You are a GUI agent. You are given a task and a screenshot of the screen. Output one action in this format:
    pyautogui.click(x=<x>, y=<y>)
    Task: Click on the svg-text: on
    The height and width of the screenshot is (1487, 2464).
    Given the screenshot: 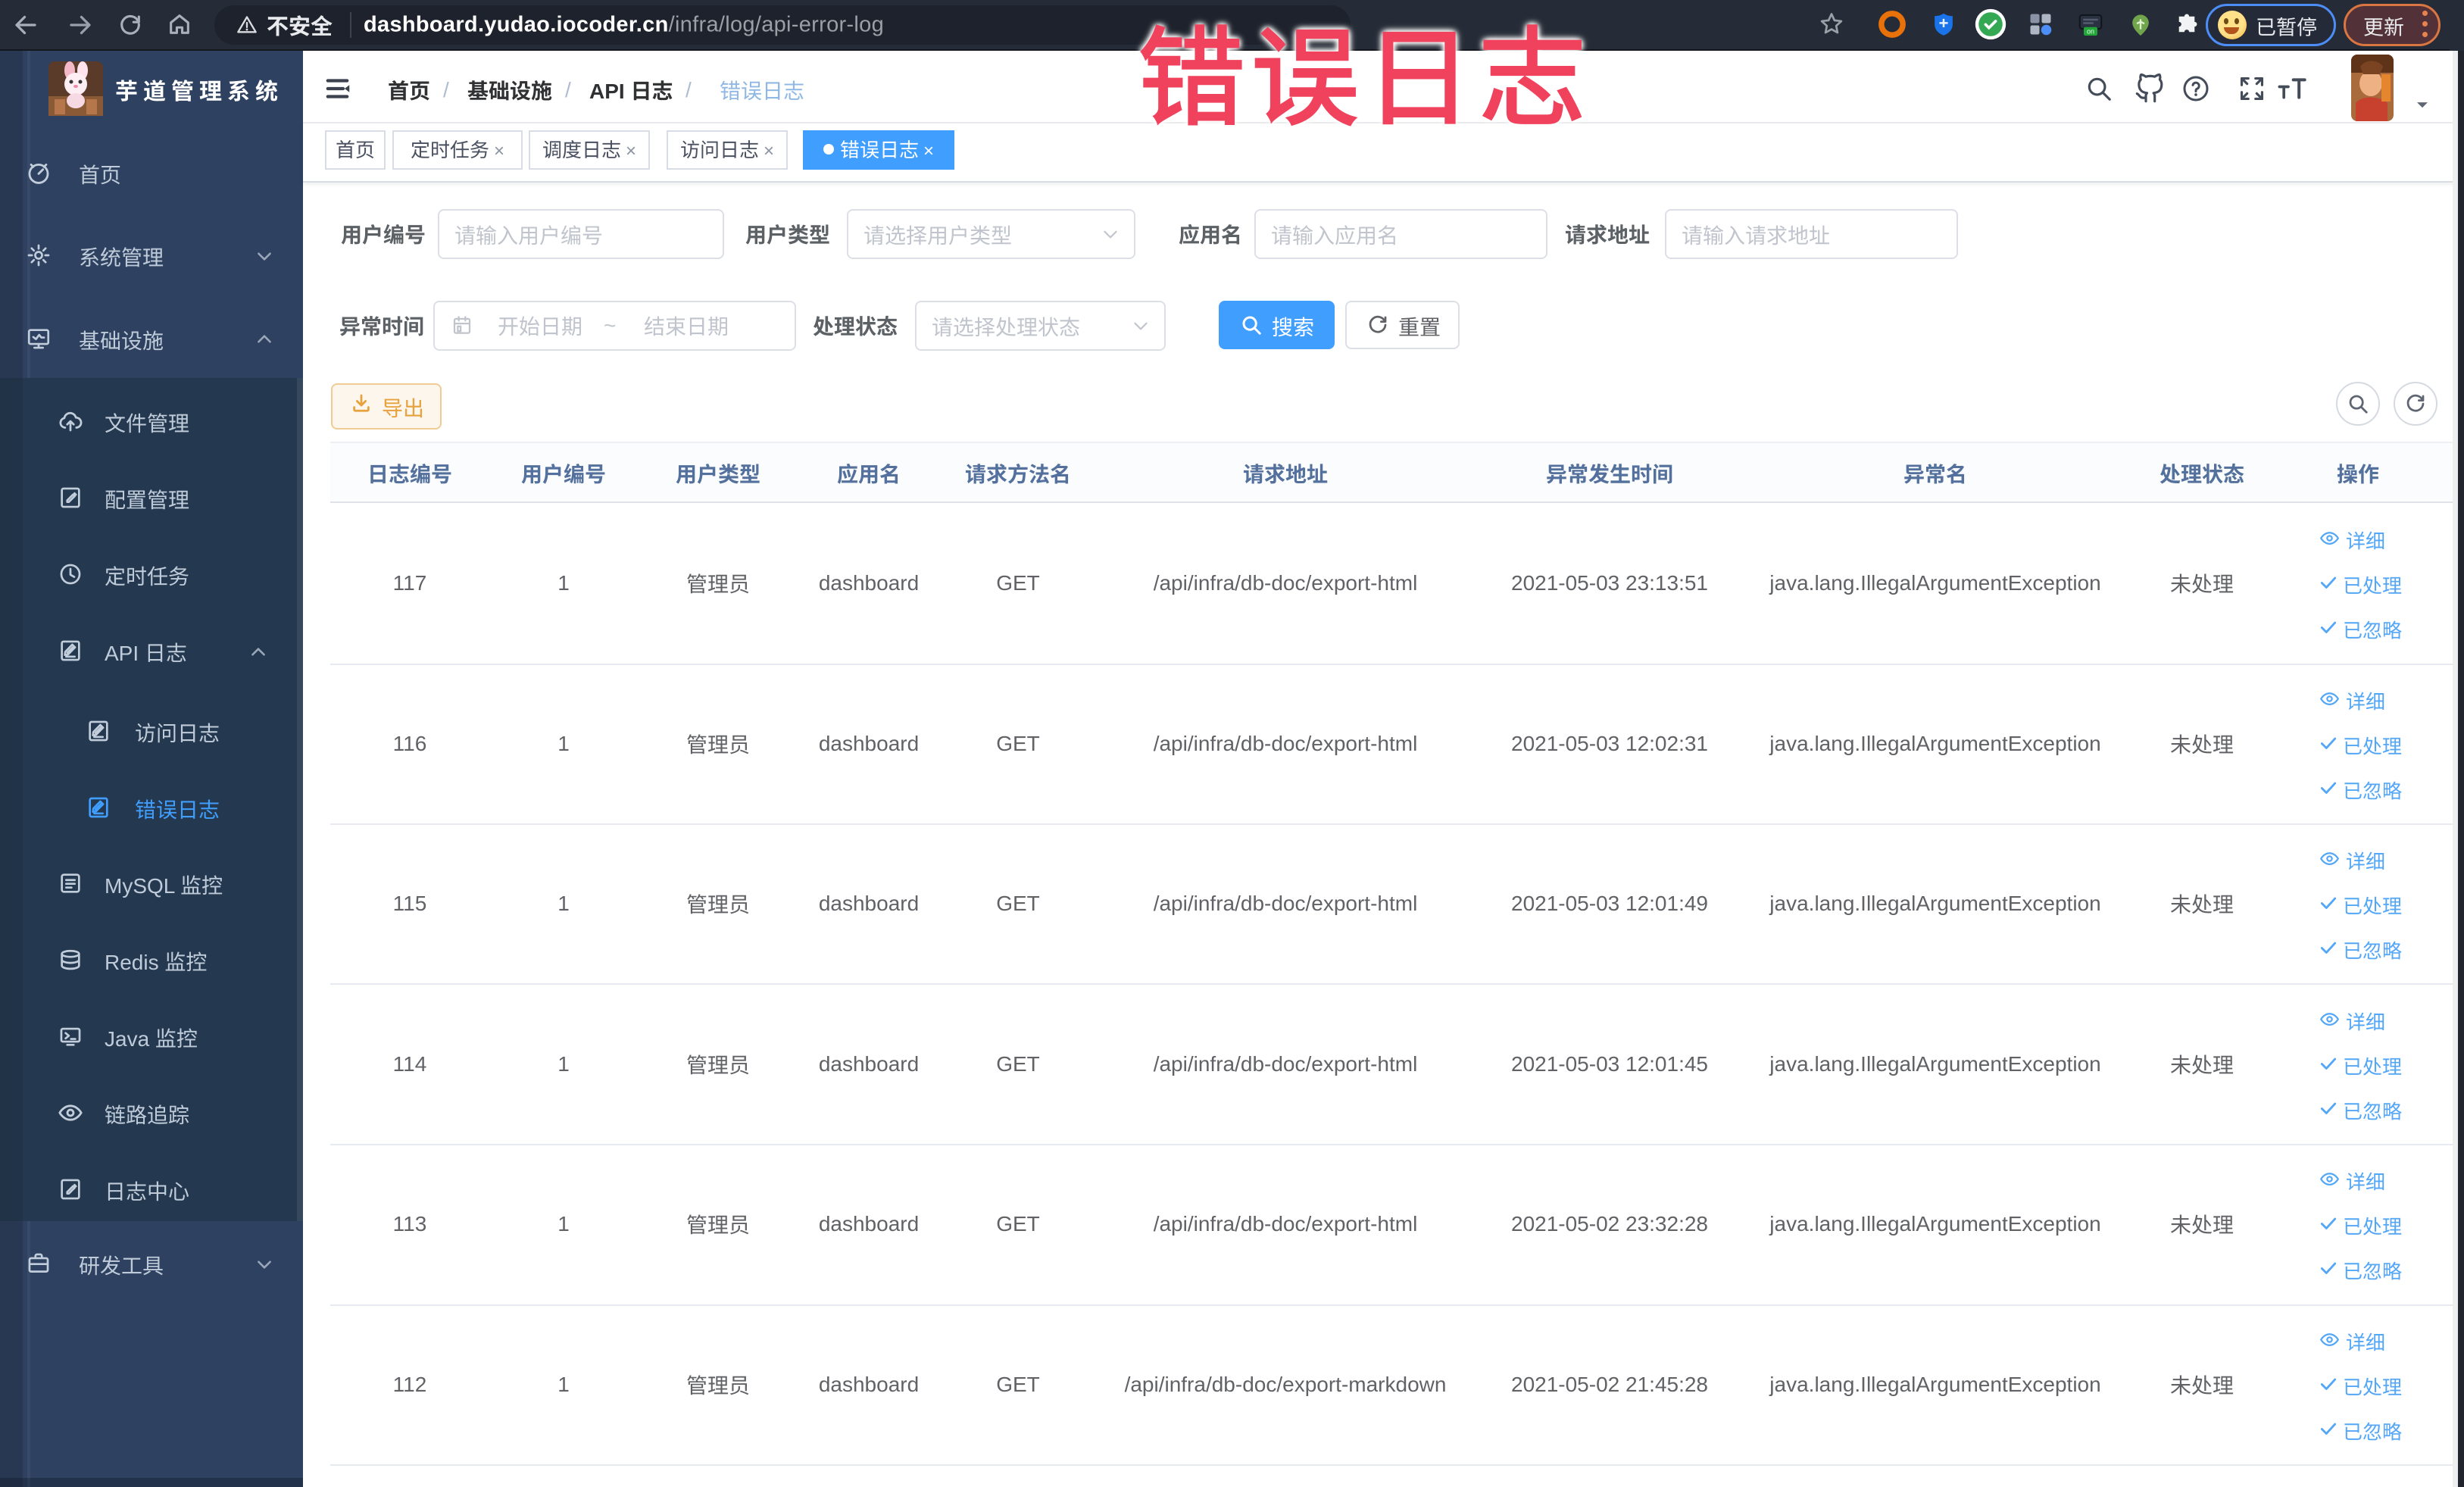 What is the action you would take?
    pyautogui.click(x=2090, y=32)
    